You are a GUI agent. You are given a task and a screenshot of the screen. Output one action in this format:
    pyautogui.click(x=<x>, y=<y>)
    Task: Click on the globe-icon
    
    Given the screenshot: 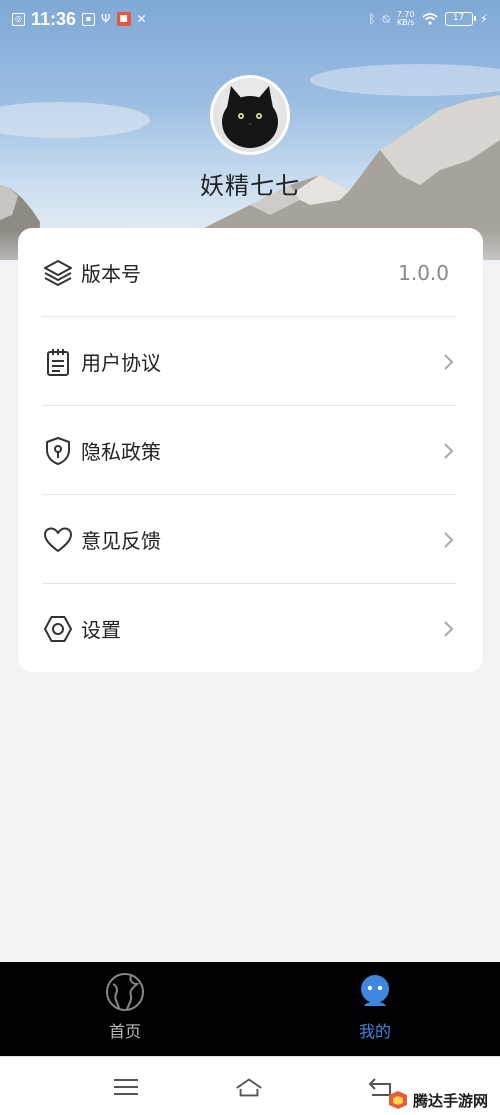 What is the action you would take?
    pyautogui.click(x=125, y=992)
    